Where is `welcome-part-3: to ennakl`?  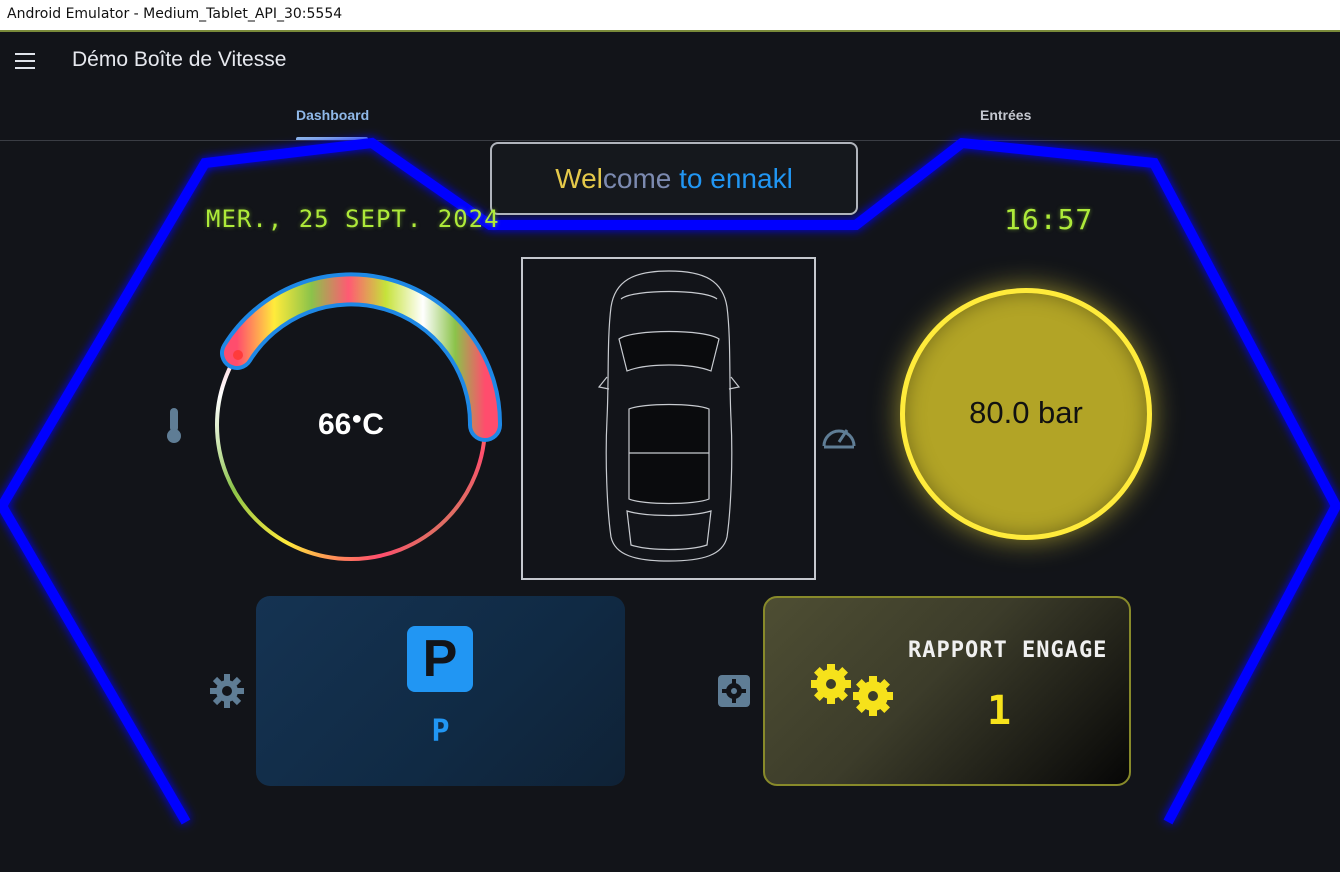
welcome-part-3: to ennakl is located at coordinates (732, 178).